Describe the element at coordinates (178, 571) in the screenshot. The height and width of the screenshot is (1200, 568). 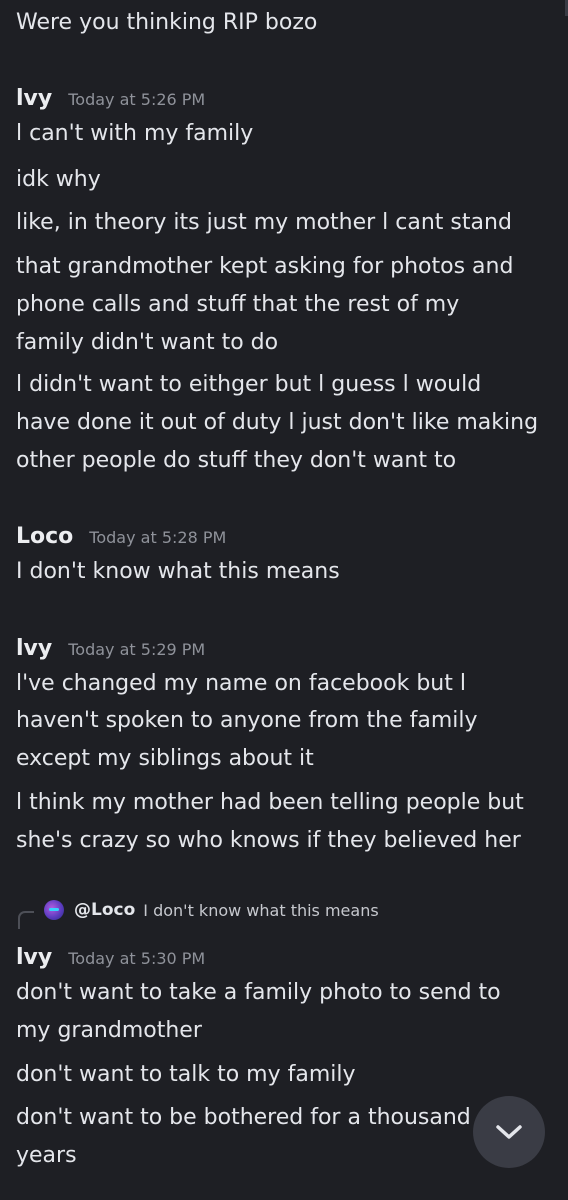
I see `message-line: I don't know what this means` at that location.